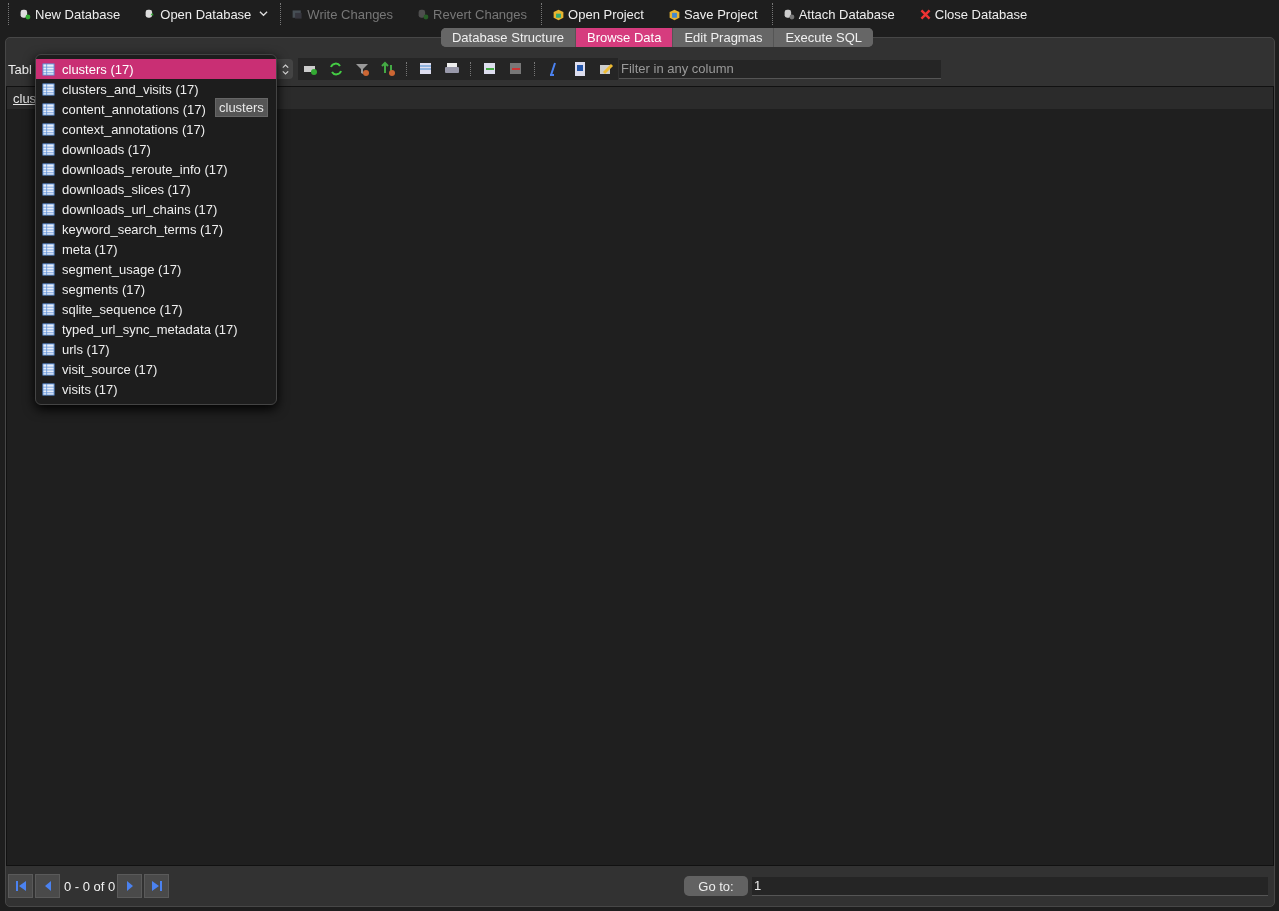 This screenshot has height=911, width=1279. Describe the element at coordinates (110, 269) in the screenshot. I see `menu-item: segment_usage (17)` at that location.